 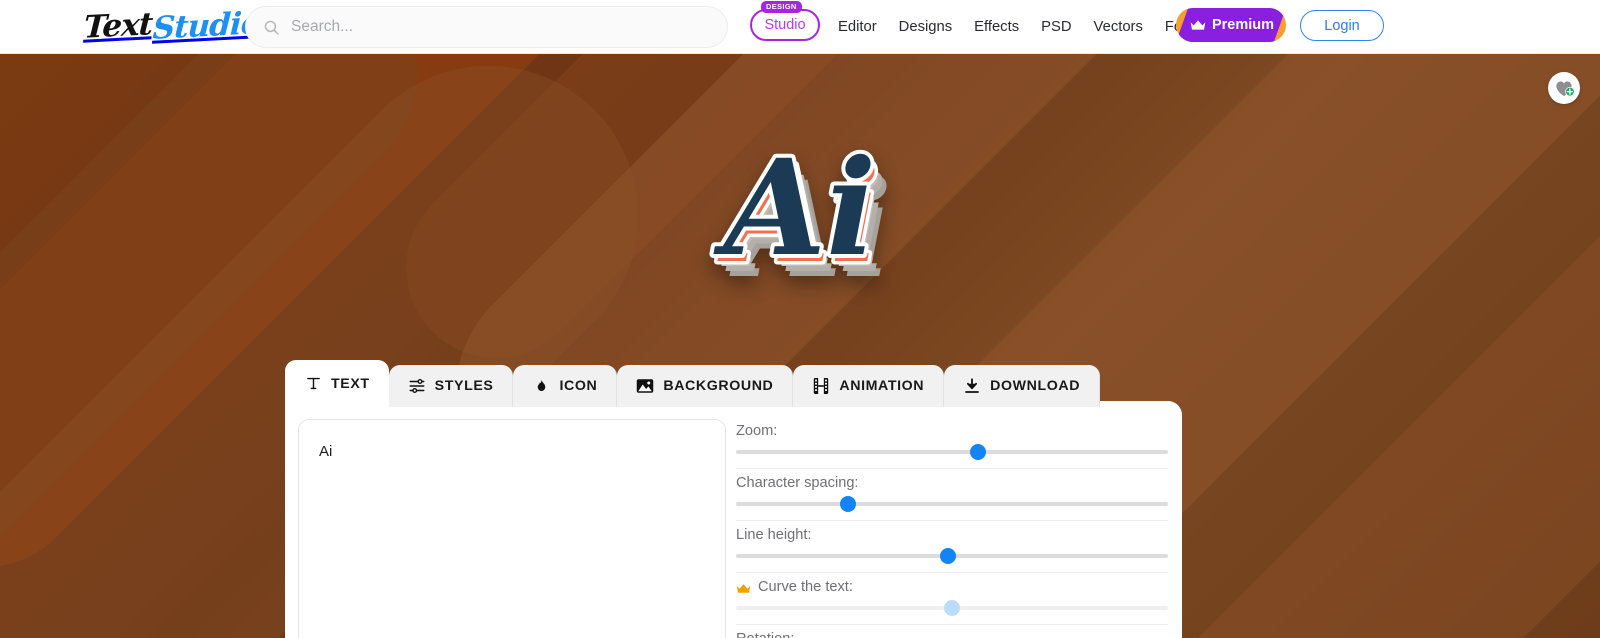 I want to click on tab-icon: ICON, so click(x=565, y=386).